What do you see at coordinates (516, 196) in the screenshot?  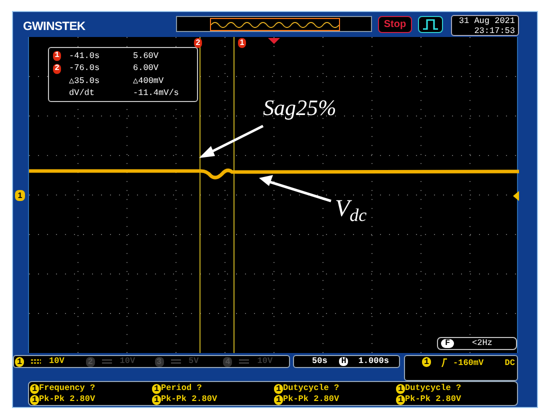 I see `trigger-level-icon` at bounding box center [516, 196].